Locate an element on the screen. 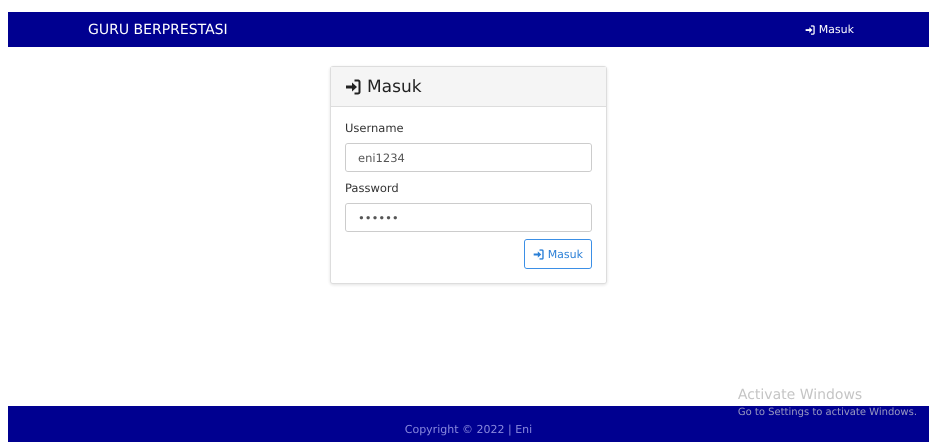 The height and width of the screenshot is (442, 937). login-link: Masuk is located at coordinates (829, 29).